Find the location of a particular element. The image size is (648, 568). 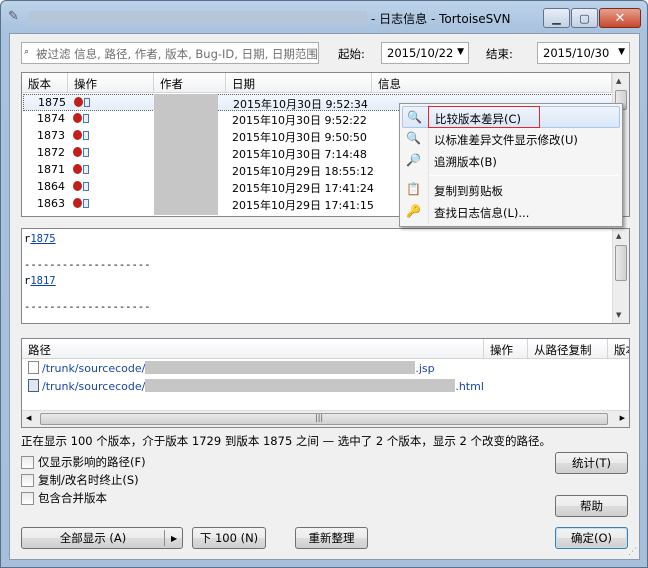

path-suffix: .jsp is located at coordinates (425, 368).